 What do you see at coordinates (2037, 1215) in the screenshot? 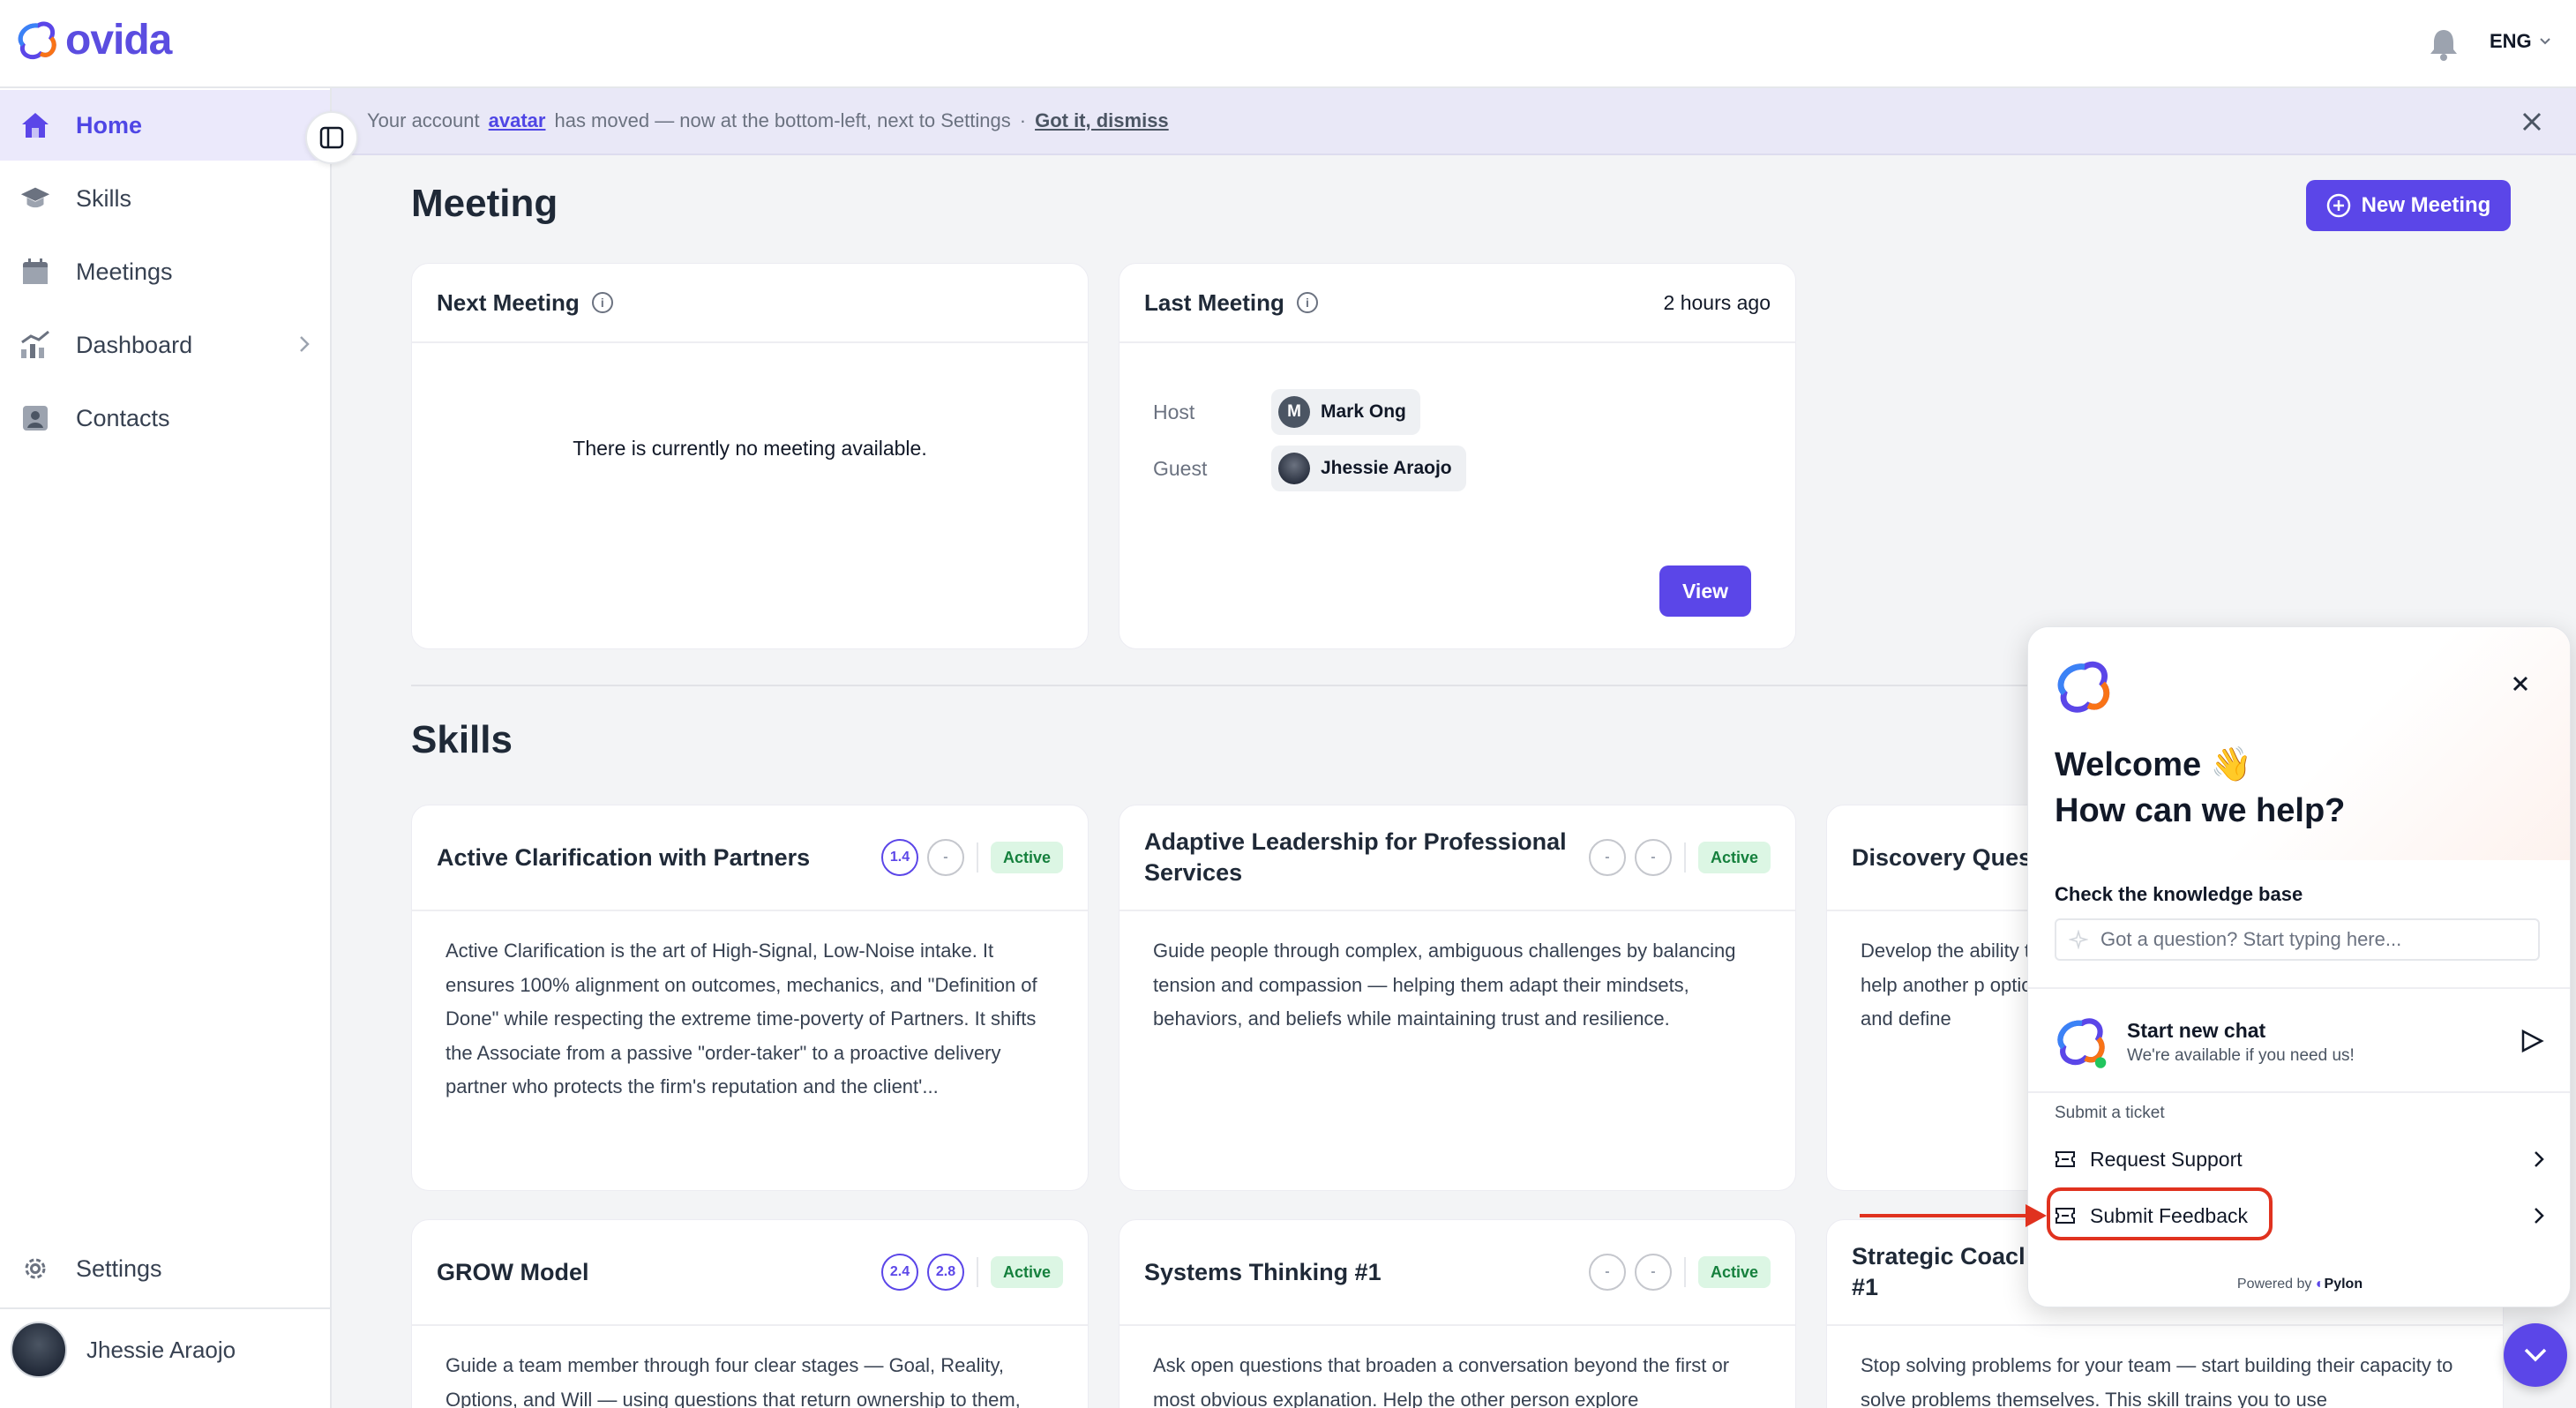
I see `annotation-arrow-head` at bounding box center [2037, 1215].